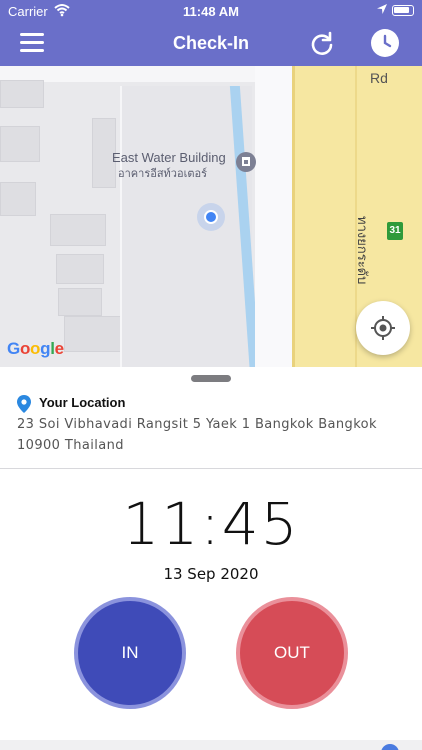  I want to click on current-location-marker, so click(211, 217).